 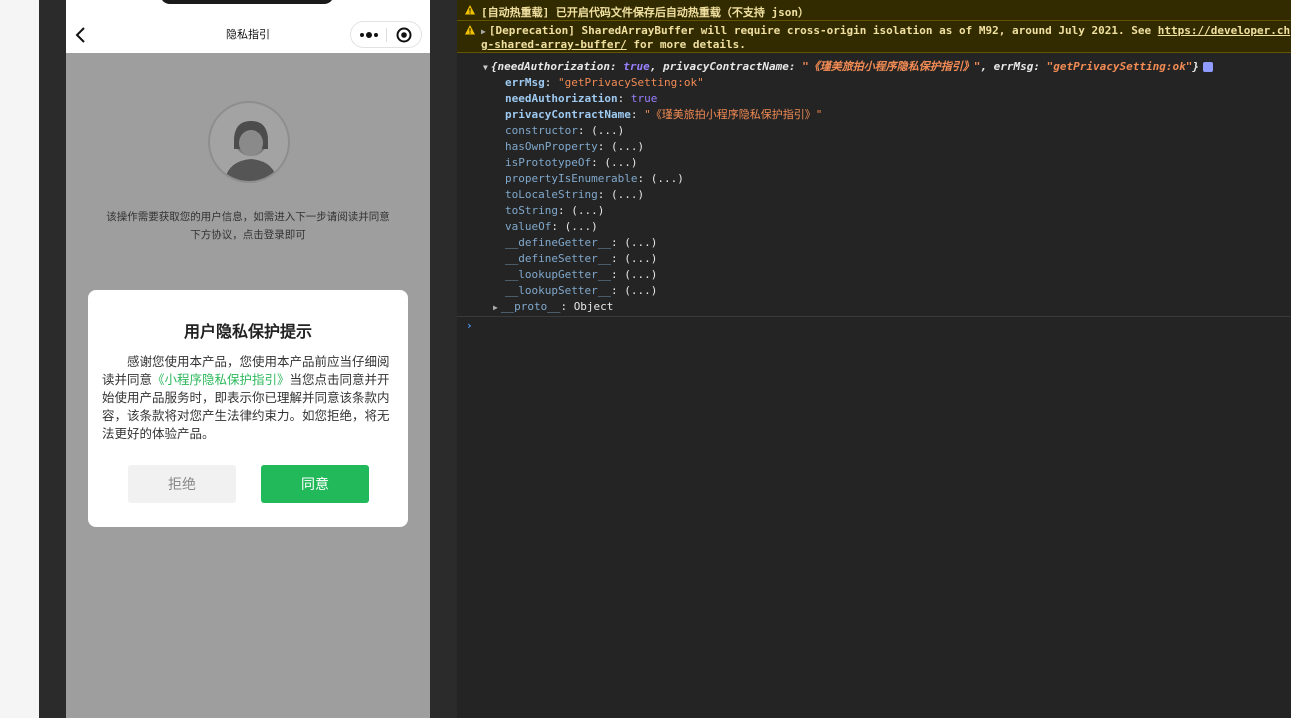 What do you see at coordinates (443, 359) in the screenshot?
I see `simulator-right-gutter` at bounding box center [443, 359].